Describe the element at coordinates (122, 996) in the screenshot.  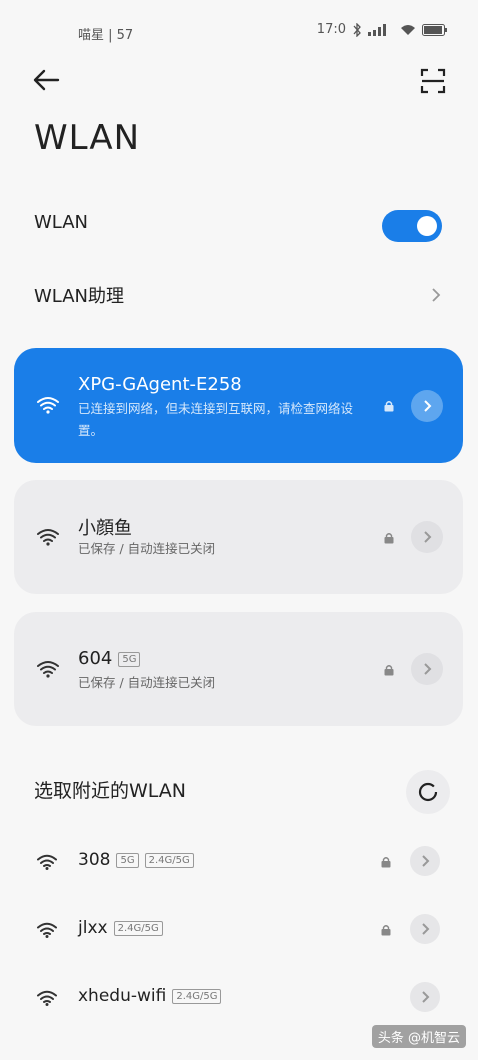
I see `network-ssid: xhedu-wifi` at that location.